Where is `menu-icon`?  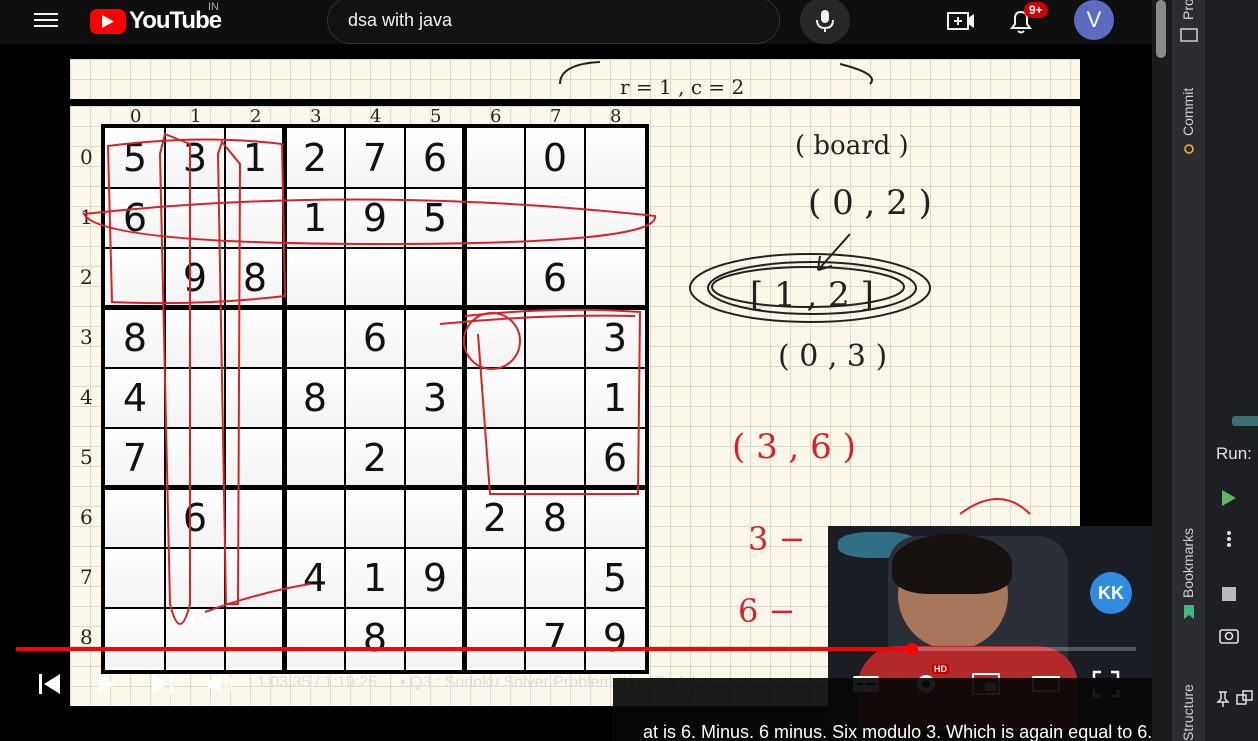
menu-icon is located at coordinates (46, 20).